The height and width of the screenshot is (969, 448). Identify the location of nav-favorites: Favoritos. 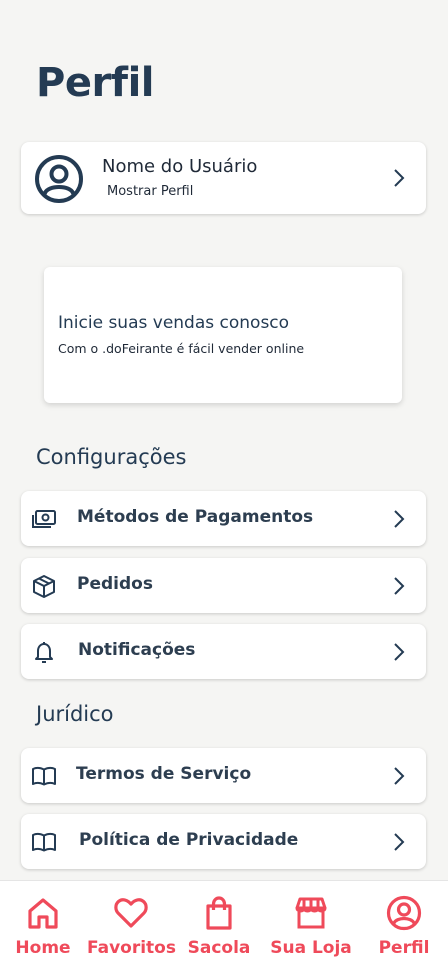
(131, 925).